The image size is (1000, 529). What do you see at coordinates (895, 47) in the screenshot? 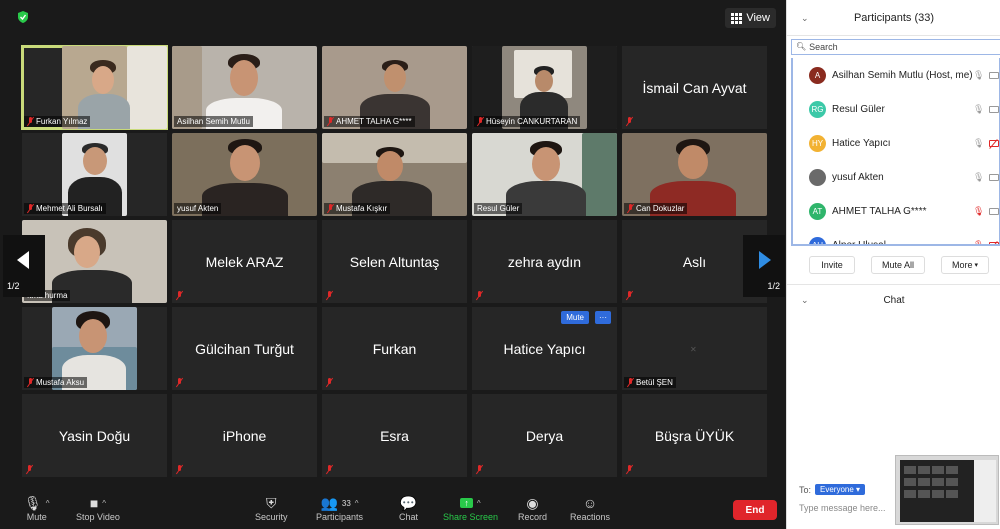
I see `participant-search-input: 🔍︎ Search` at bounding box center [895, 47].